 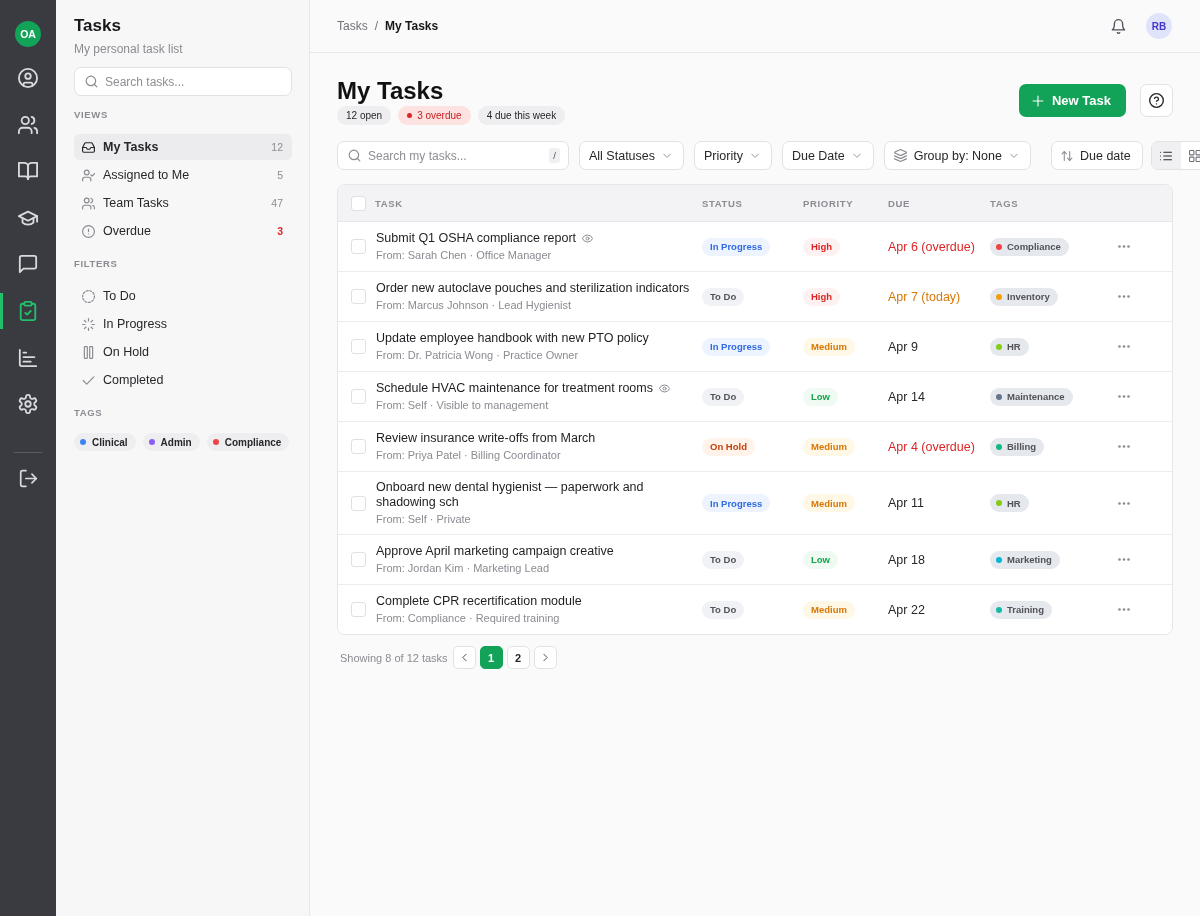 I want to click on page-button: 2, so click(x=518, y=657).